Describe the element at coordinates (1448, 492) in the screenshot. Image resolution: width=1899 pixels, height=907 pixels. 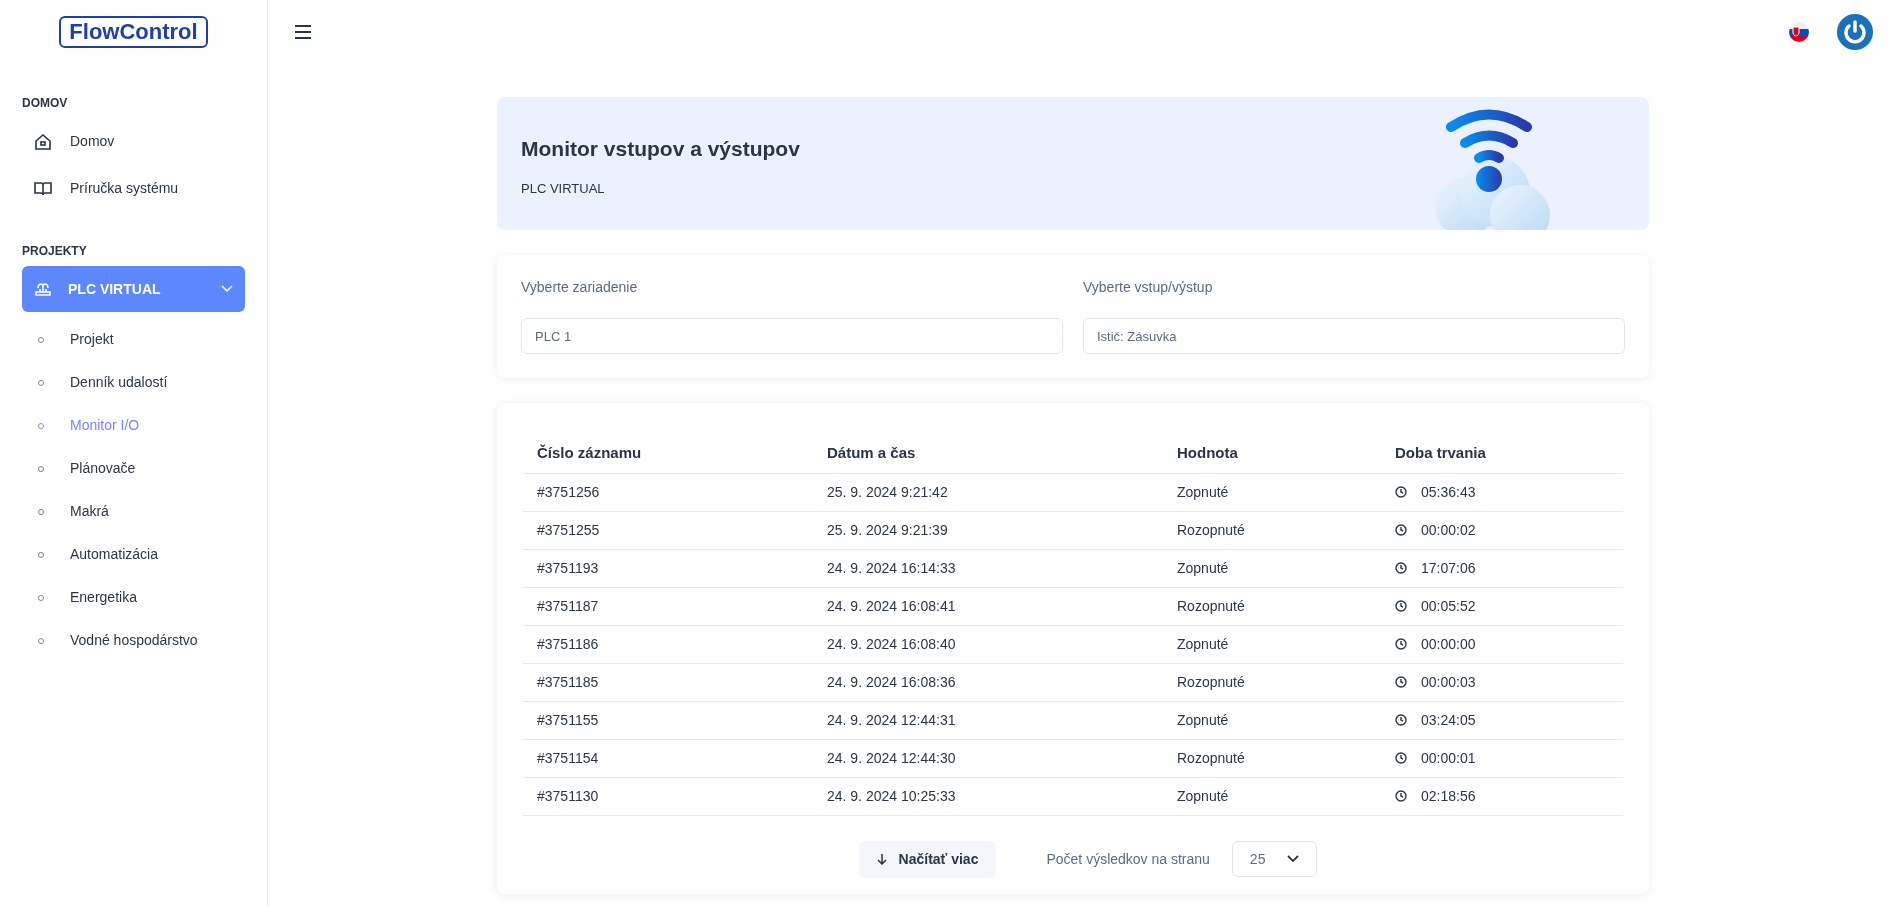
I see `table-cell-text: 05:36:43` at that location.